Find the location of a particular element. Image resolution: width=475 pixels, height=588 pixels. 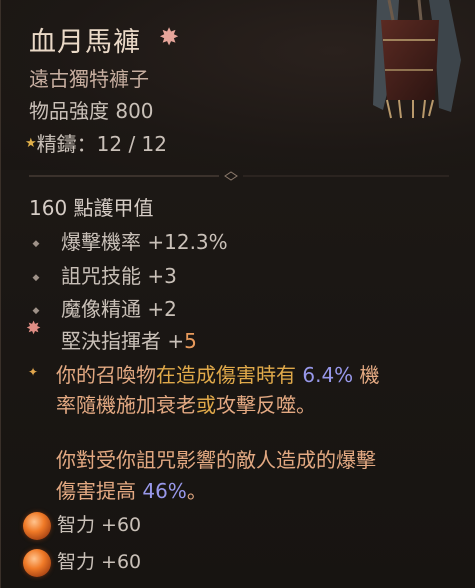

affix-golem-mastery: ◆ 魔像精通 +2 is located at coordinates (104, 309).